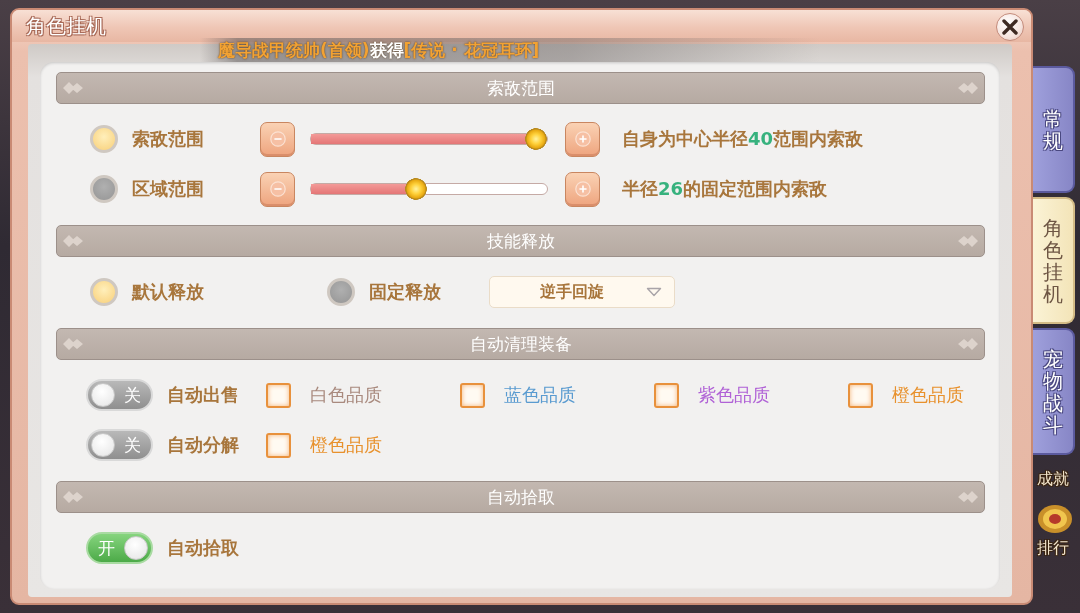 Image resolution: width=1080 pixels, height=613 pixels. Describe the element at coordinates (734, 395) in the screenshot. I see `quality-label: 紫色品质` at that location.